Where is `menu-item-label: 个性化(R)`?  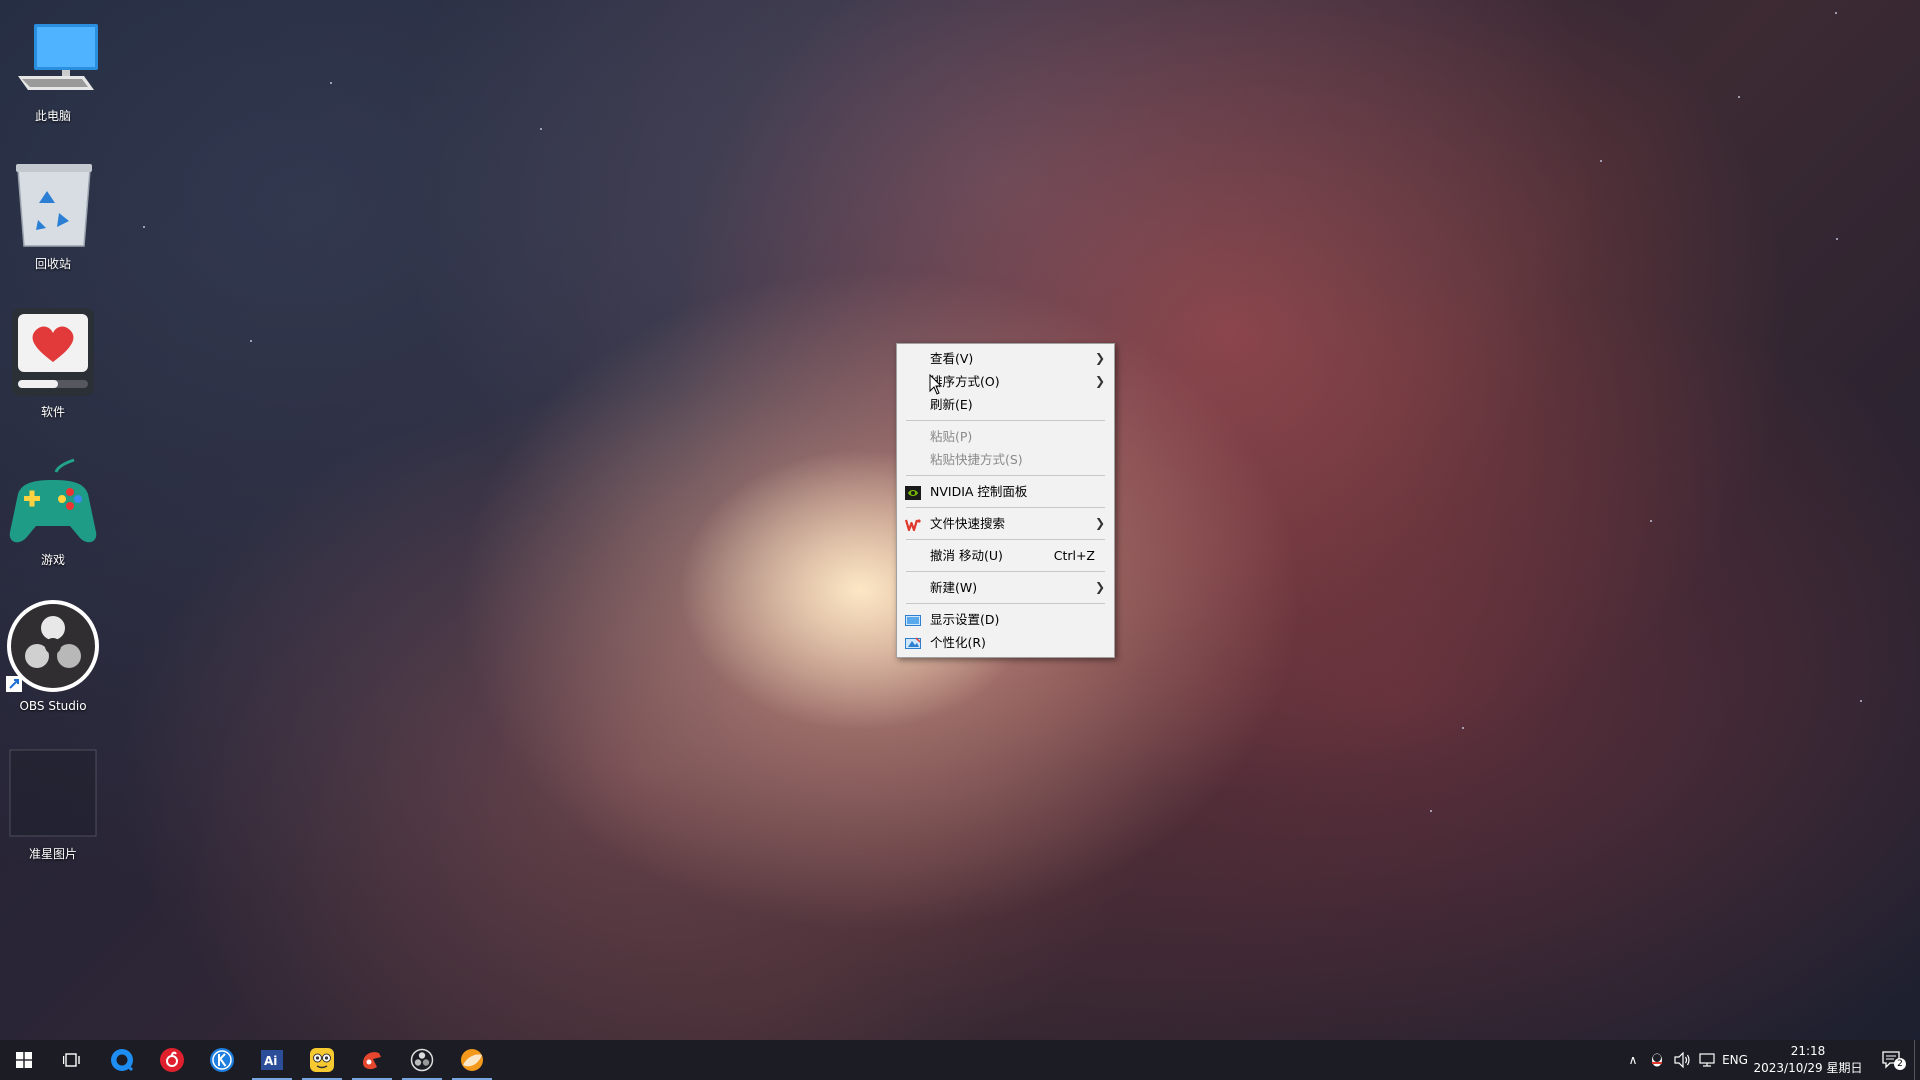
menu-item-label: 个性化(R) is located at coordinates (958, 642).